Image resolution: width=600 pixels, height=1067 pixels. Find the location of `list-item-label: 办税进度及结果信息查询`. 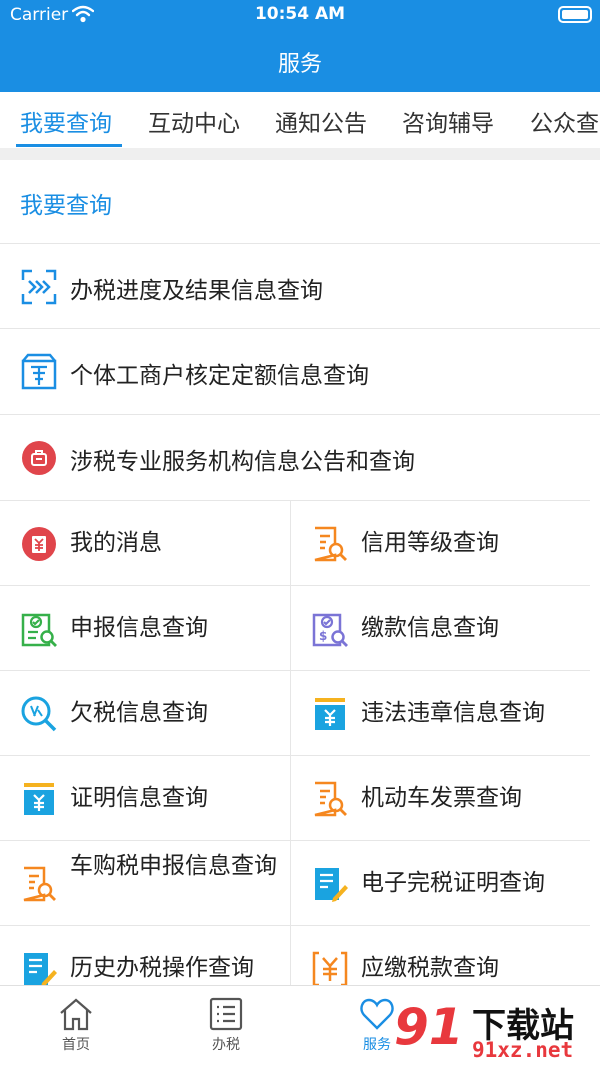

list-item-label: 办税进度及结果信息查询 is located at coordinates (196, 291).